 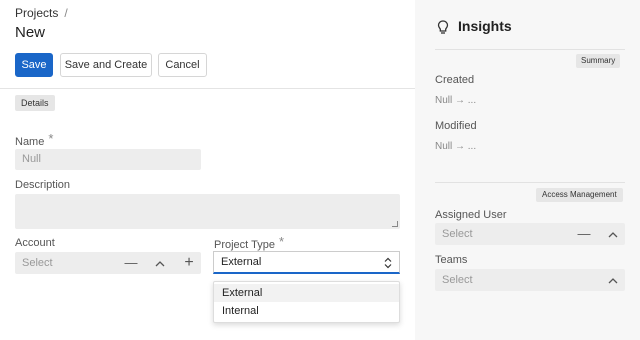 I want to click on project-type-select: External, so click(x=306, y=262).